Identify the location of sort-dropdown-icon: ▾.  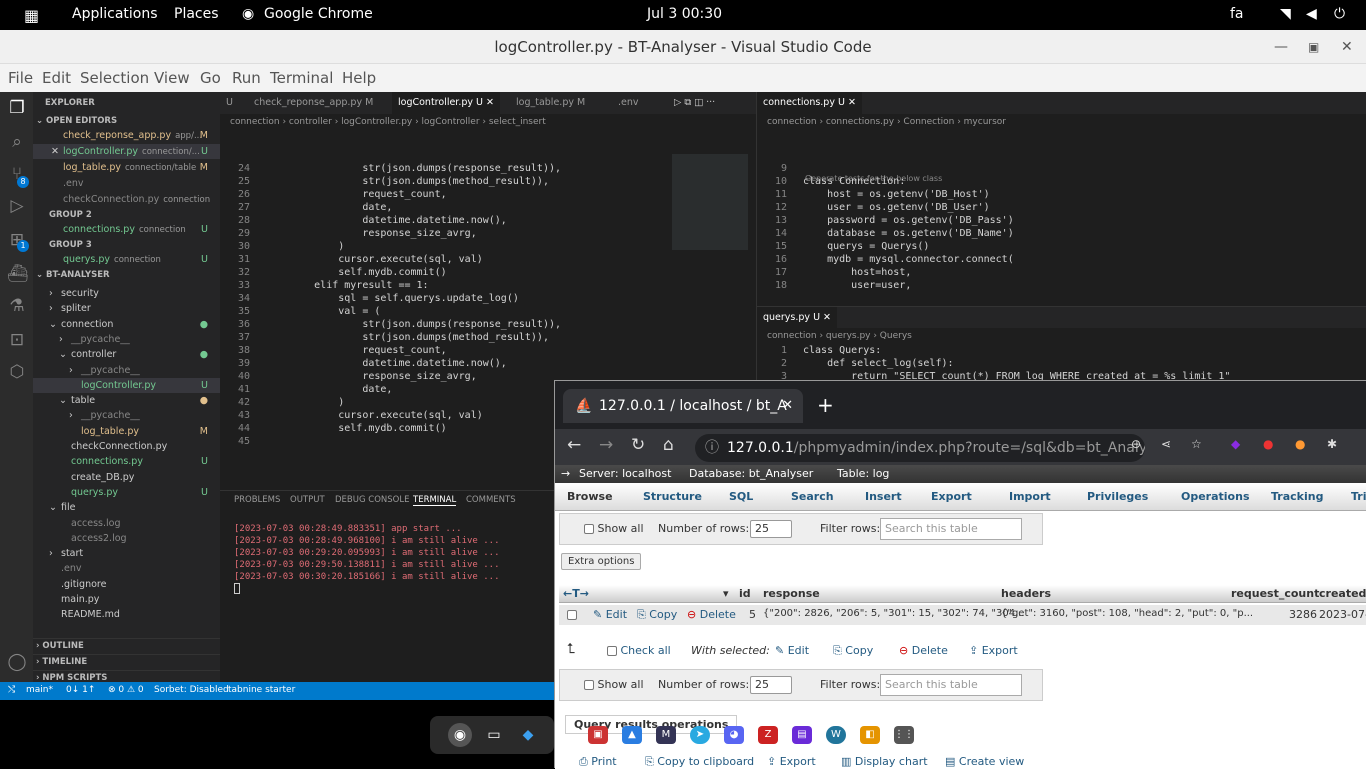
(726, 593).